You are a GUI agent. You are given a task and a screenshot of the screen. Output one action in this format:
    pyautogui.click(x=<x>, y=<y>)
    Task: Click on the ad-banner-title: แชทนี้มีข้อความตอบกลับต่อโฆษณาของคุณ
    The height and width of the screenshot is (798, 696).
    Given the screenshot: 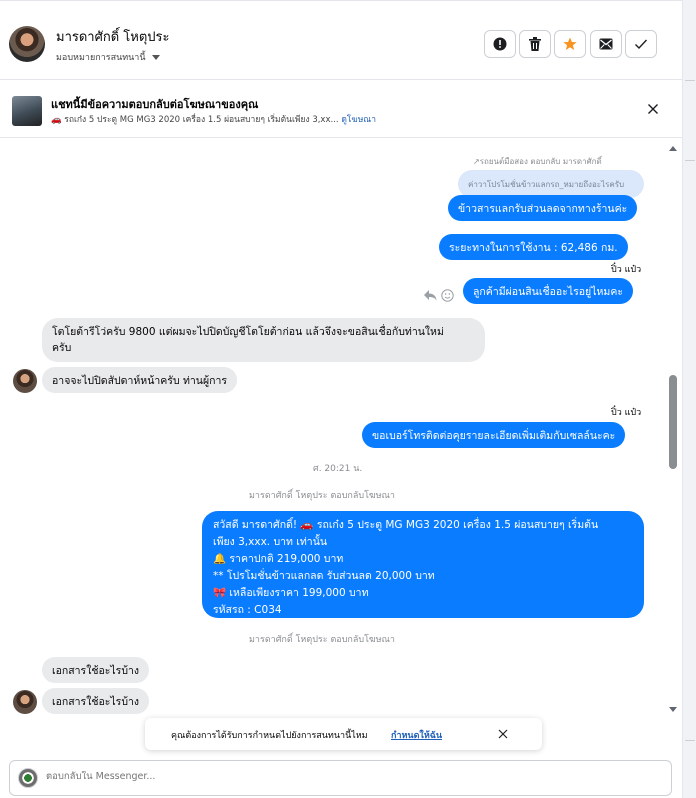 What is the action you would take?
    pyautogui.click(x=155, y=104)
    